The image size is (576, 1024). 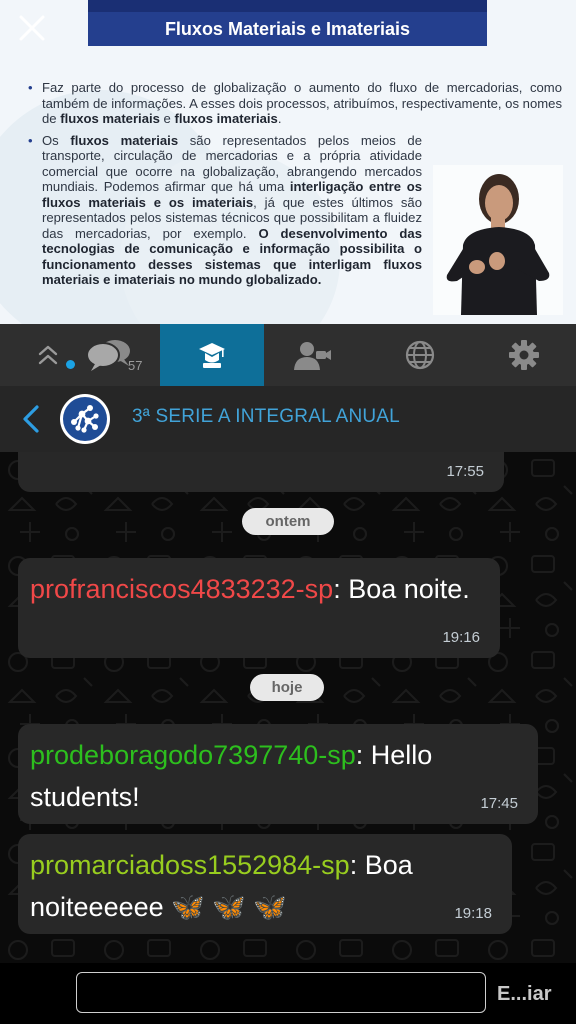 I want to click on back-arrow-icon, so click(x=31, y=419).